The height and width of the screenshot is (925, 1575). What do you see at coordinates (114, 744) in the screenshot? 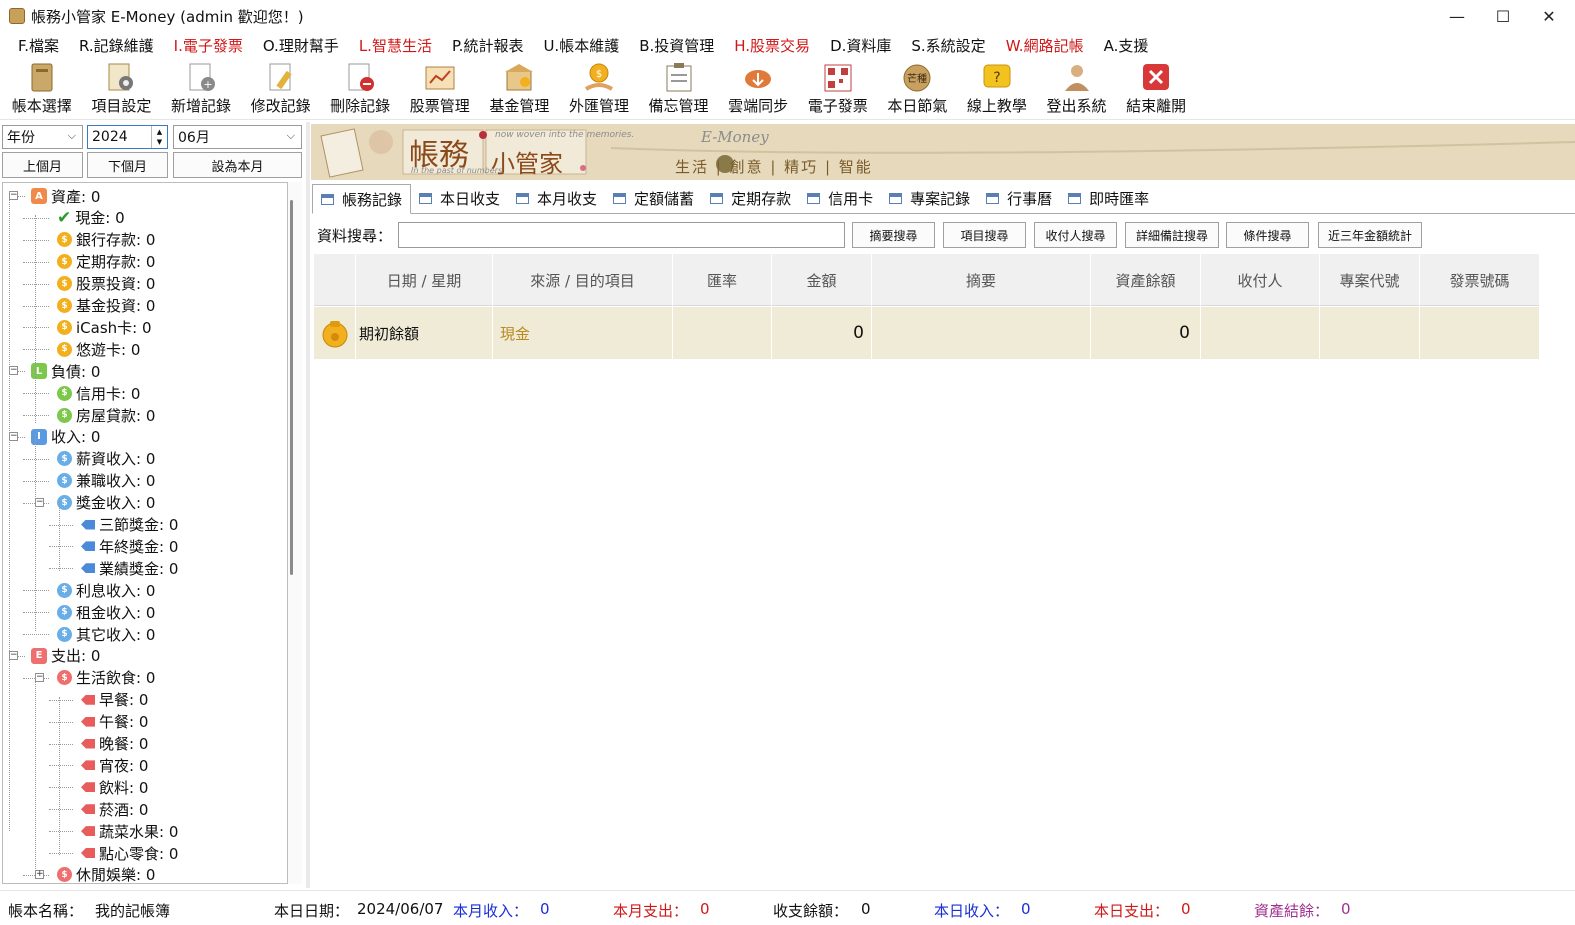
I see `tree-item: 晚餐: 0` at bounding box center [114, 744].